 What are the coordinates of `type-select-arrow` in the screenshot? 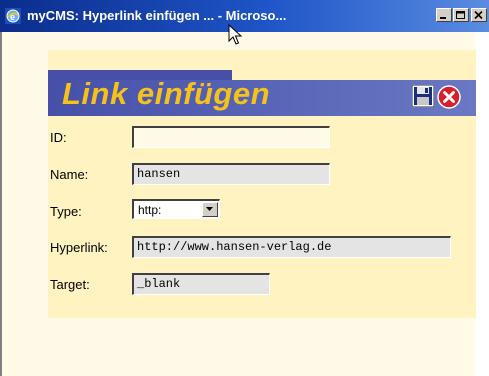 It's located at (210, 209).